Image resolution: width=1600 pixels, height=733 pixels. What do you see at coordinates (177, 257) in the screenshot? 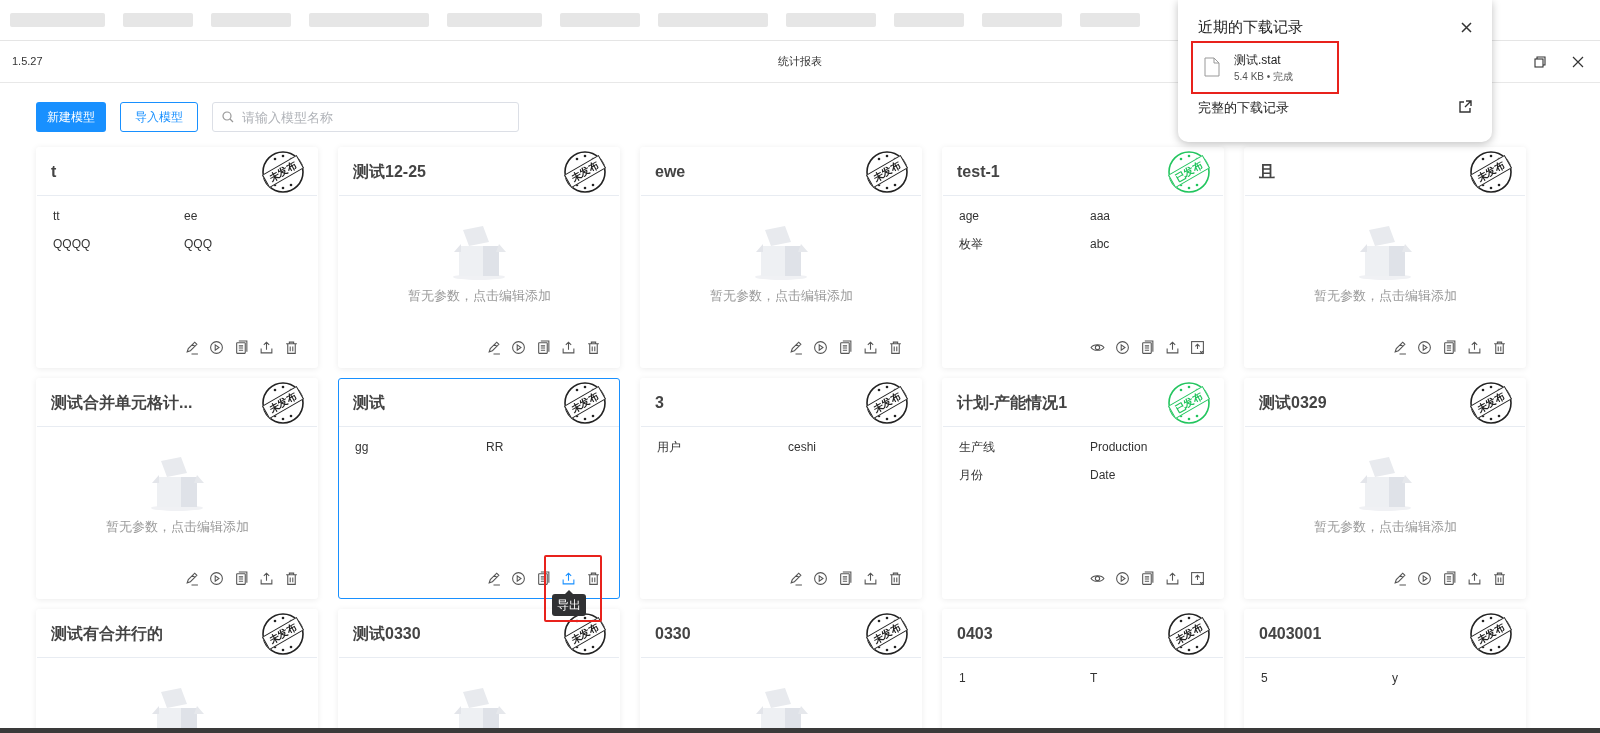
I see `model-card: t 未发布 tt ee QQQQ QQQ` at bounding box center [177, 257].